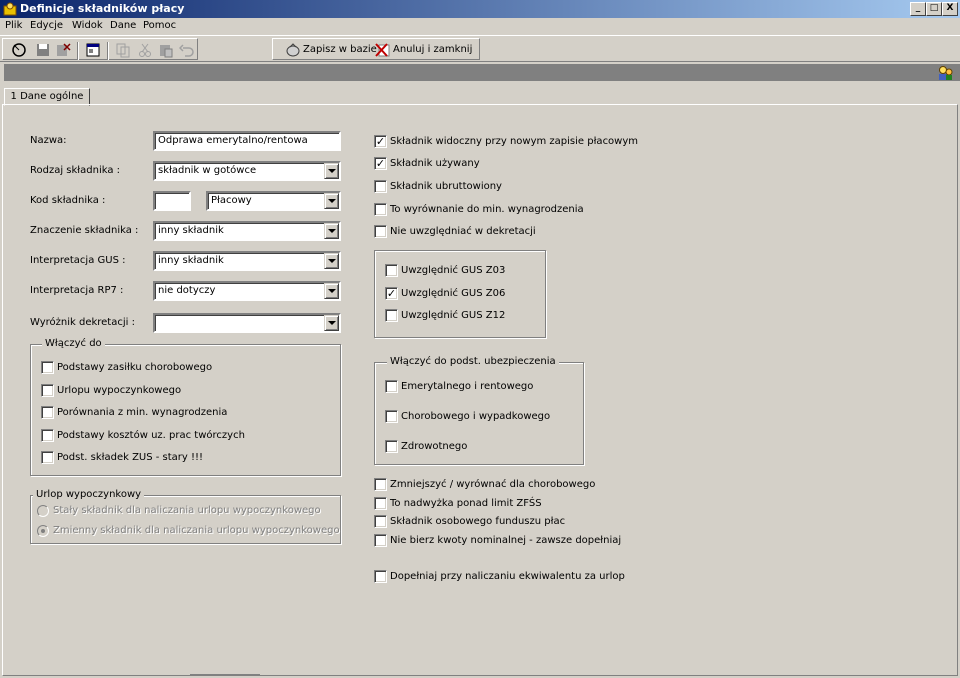  I want to click on checkbox-zdrowotne-label: Zdrowotnego, so click(434, 446).